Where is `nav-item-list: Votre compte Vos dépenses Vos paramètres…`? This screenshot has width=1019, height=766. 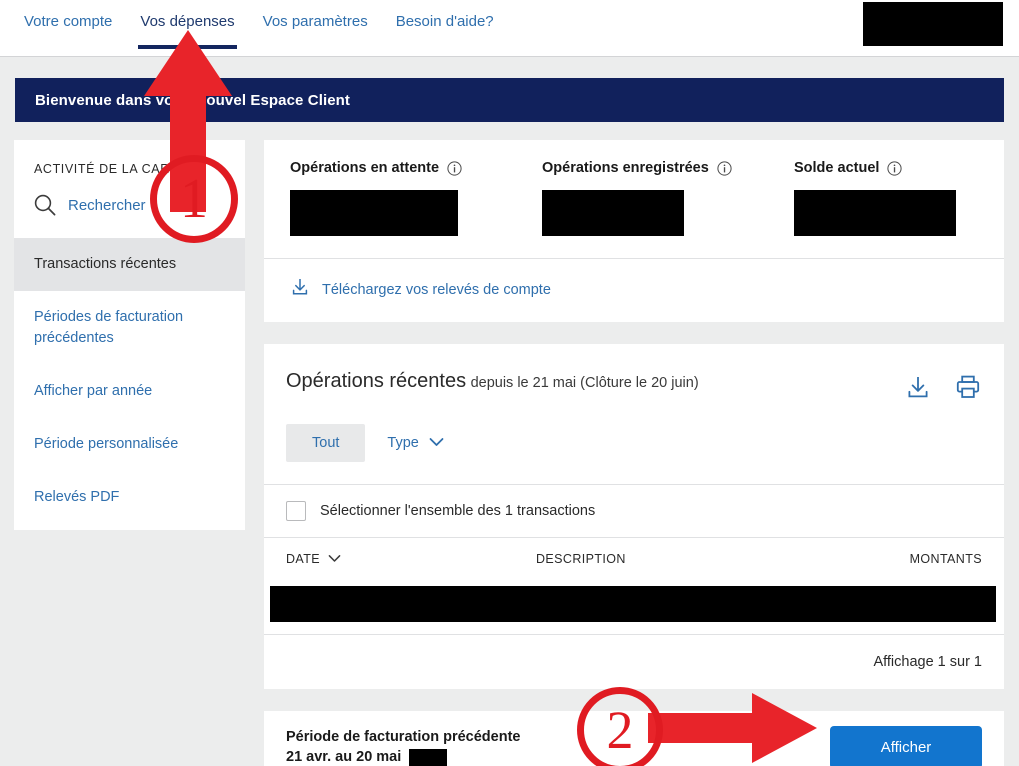 nav-item-list: Votre compte Vos dépenses Vos paramètres… is located at coordinates (259, 28).